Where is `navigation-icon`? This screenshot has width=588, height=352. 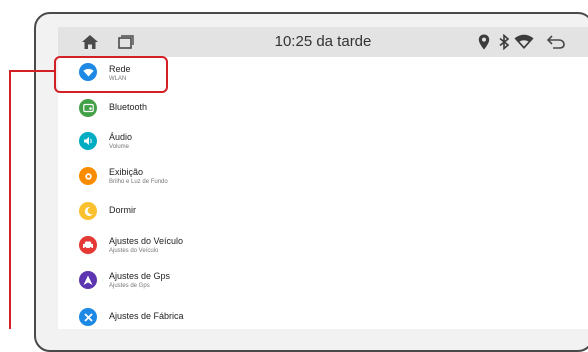 navigation-icon is located at coordinates (88, 280).